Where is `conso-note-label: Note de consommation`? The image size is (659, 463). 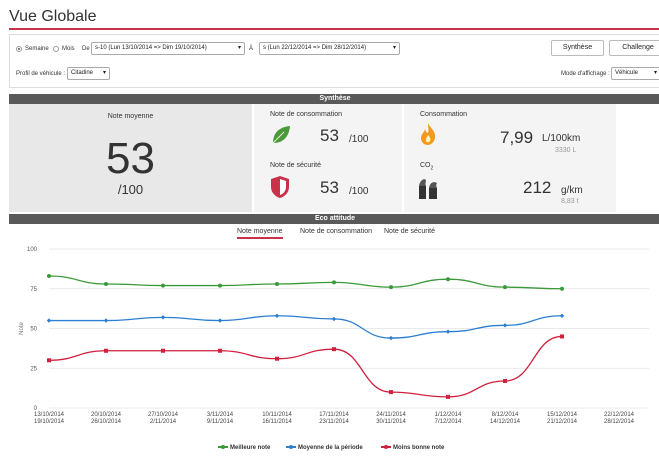
conso-note-label: Note de consommation is located at coordinates (306, 114).